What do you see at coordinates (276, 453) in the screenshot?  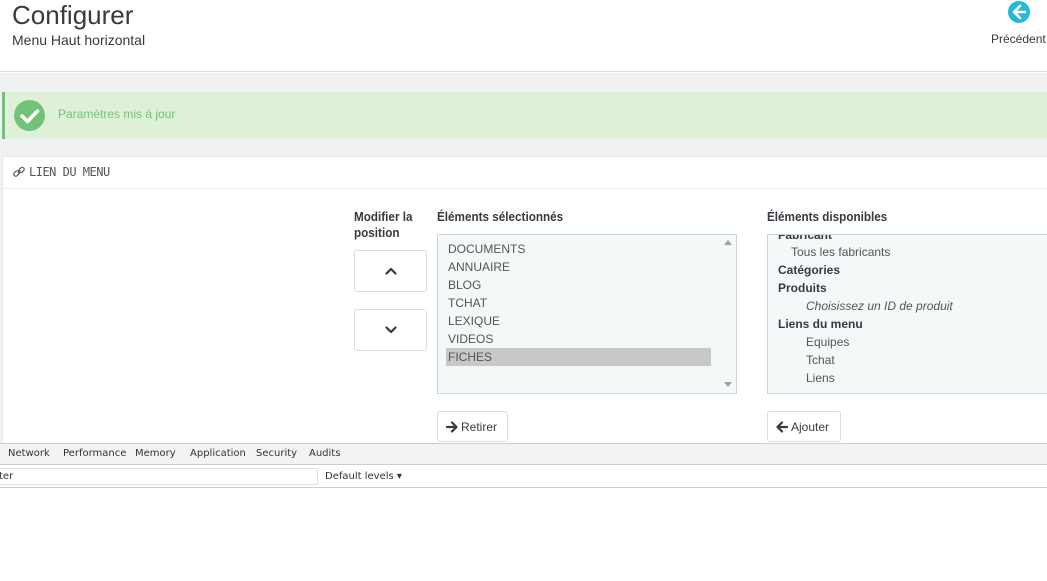 I see `devtools-tab-security: Security` at bounding box center [276, 453].